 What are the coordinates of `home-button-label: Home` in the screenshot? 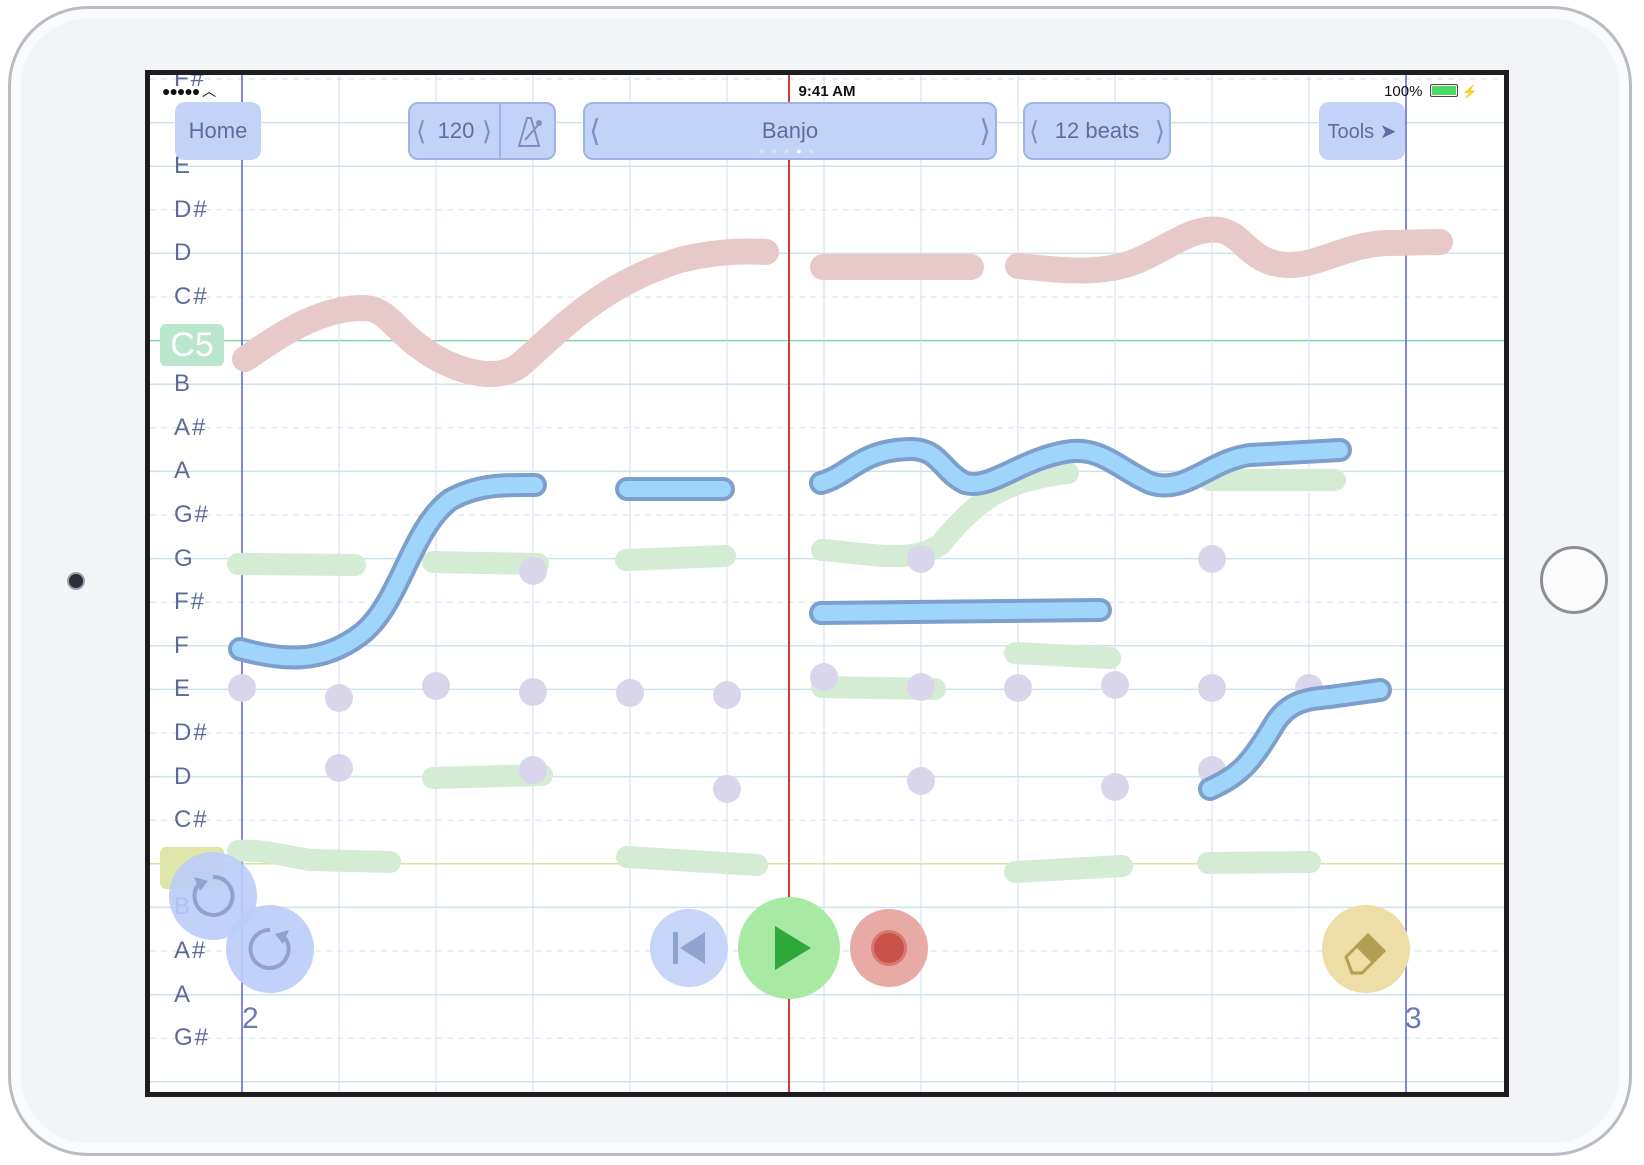 It's located at (218, 130).